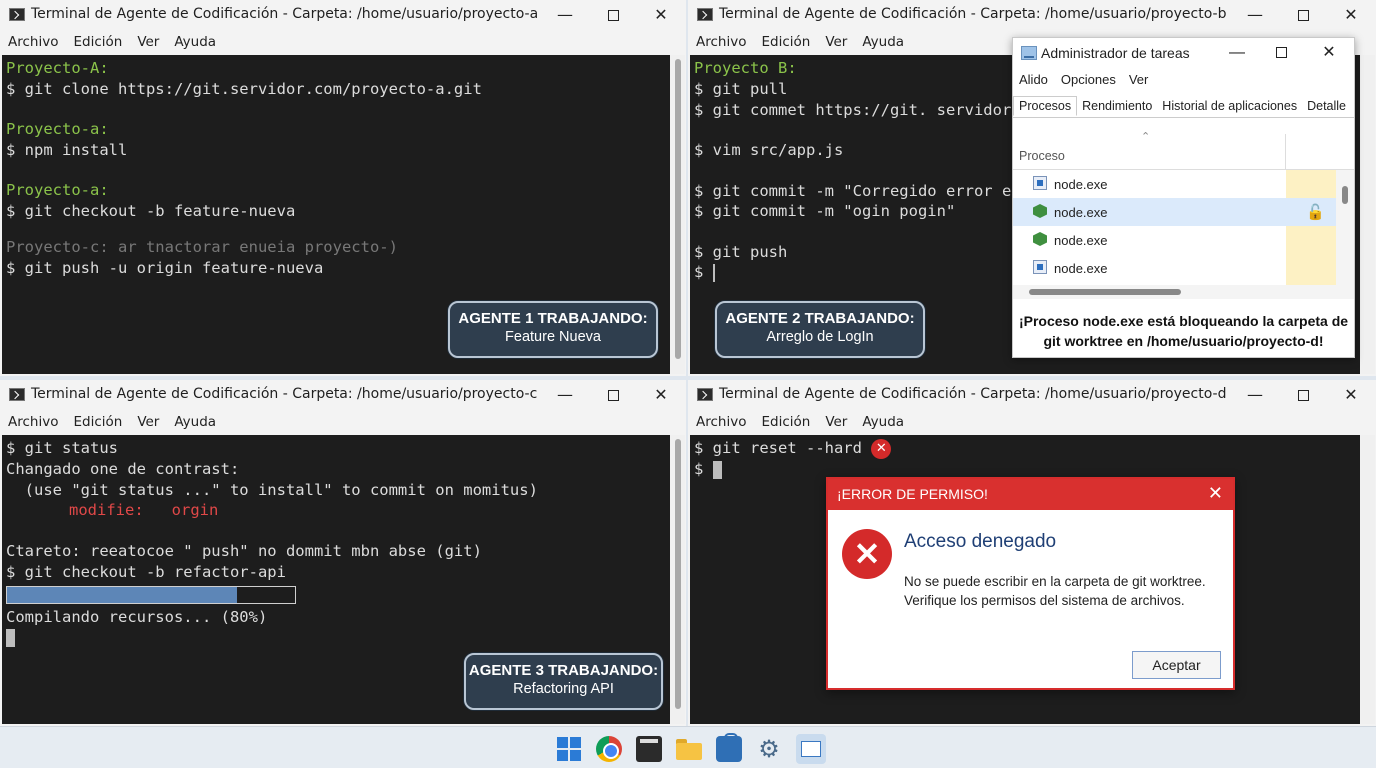 This screenshot has width=1376, height=768. What do you see at coordinates (1145, 136) in the screenshot?
I see `sort-caret-icon: ⌃` at bounding box center [1145, 136].